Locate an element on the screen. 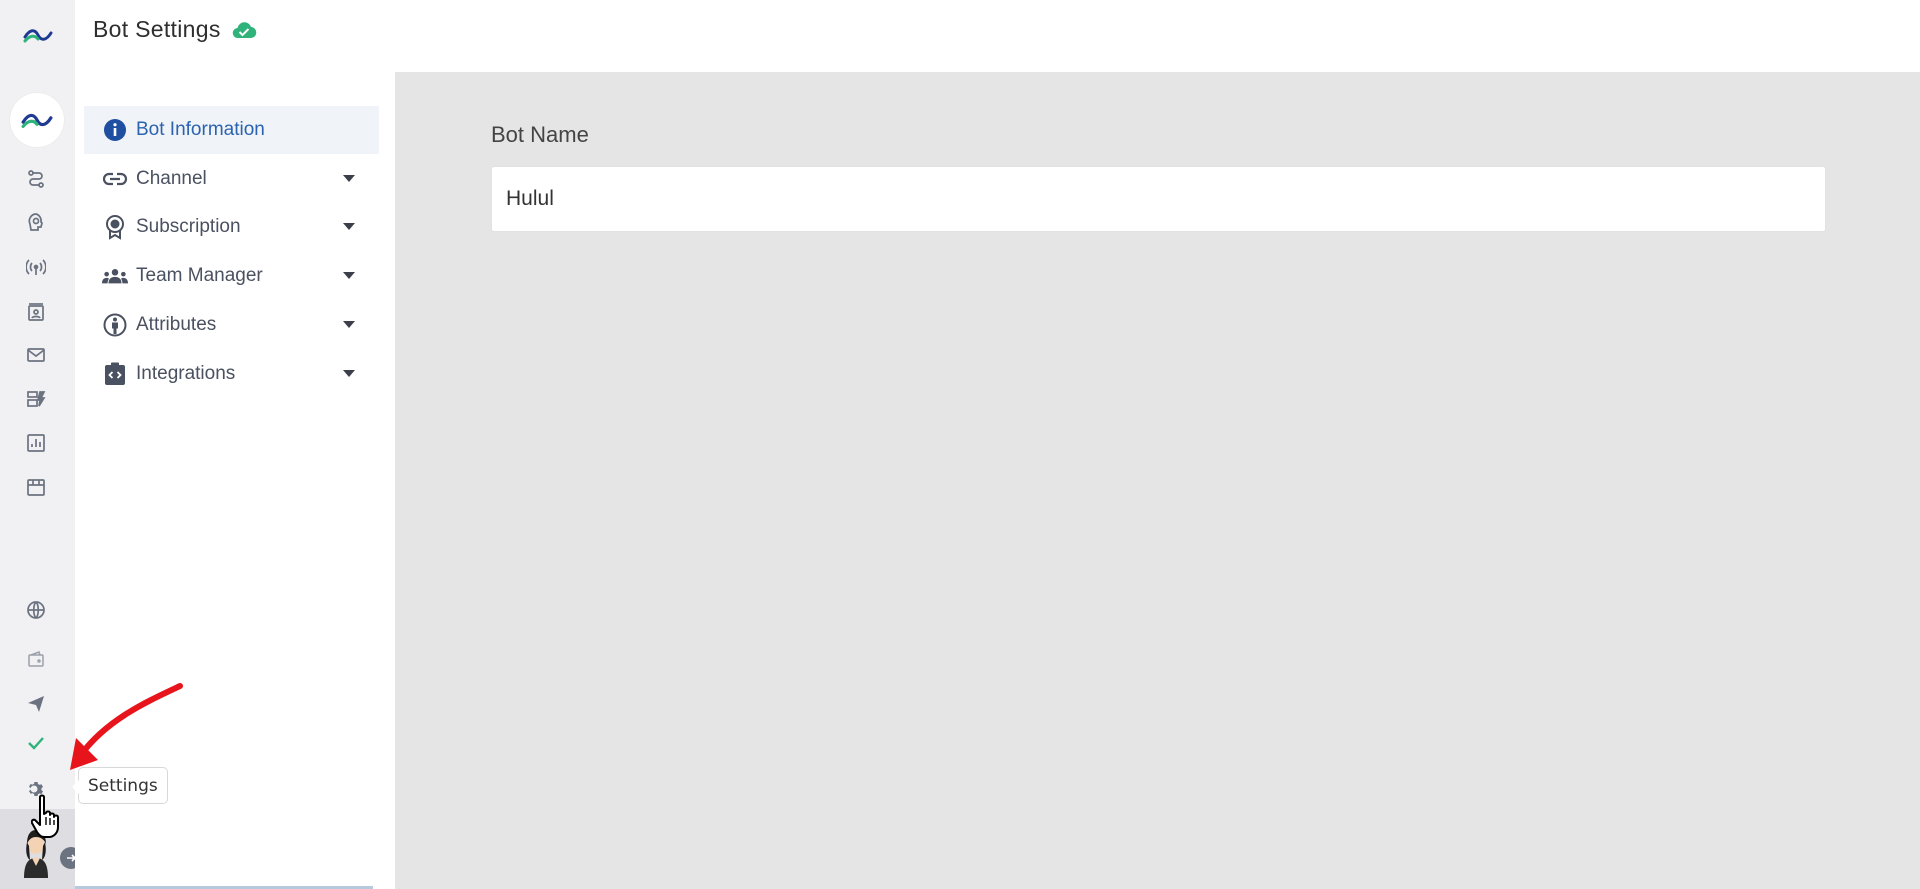 Image resolution: width=1920 pixels, height=889 pixels. menu-item-label: Channel is located at coordinates (171, 178).